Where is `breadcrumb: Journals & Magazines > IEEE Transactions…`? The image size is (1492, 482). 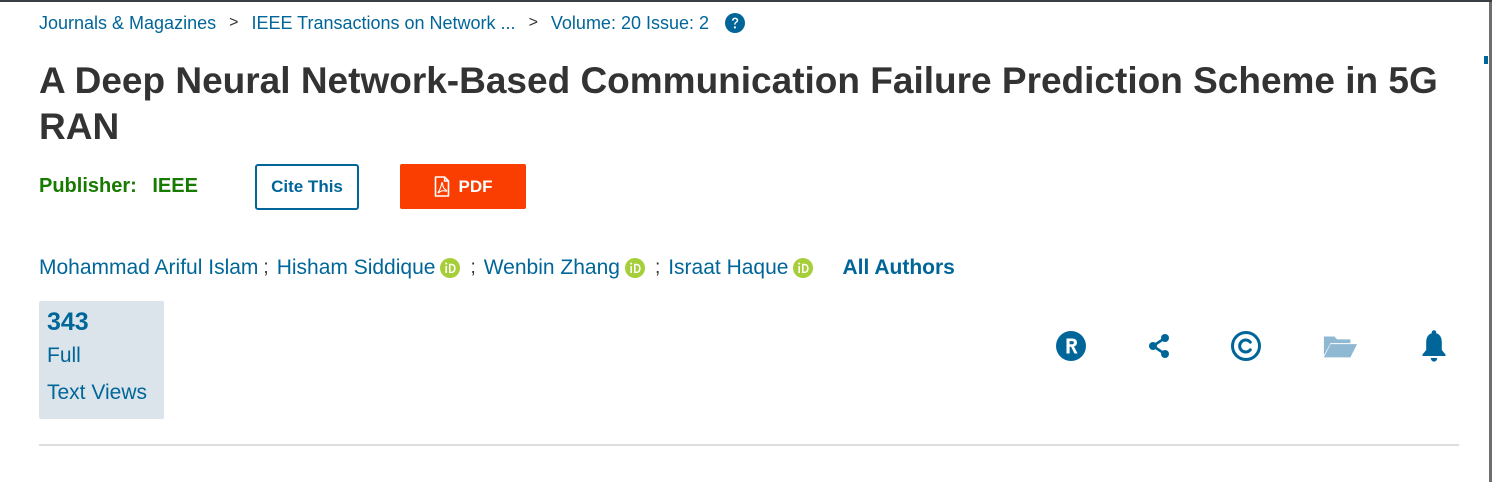
breadcrumb: Journals & Magazines > IEEE Transactions… is located at coordinates (392, 23).